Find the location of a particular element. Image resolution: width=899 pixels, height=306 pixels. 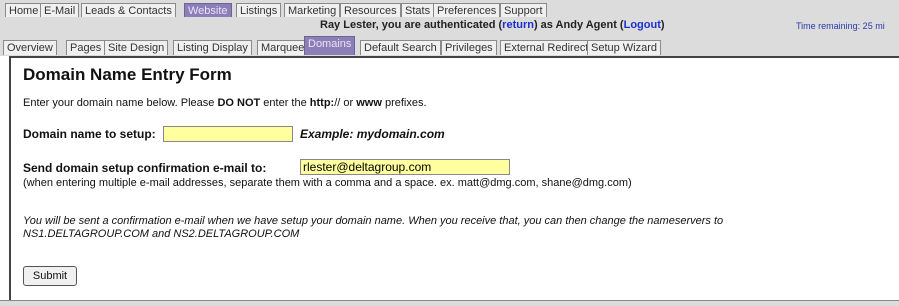

subnav-tab-listing-display: Listing Display is located at coordinates (212, 47).